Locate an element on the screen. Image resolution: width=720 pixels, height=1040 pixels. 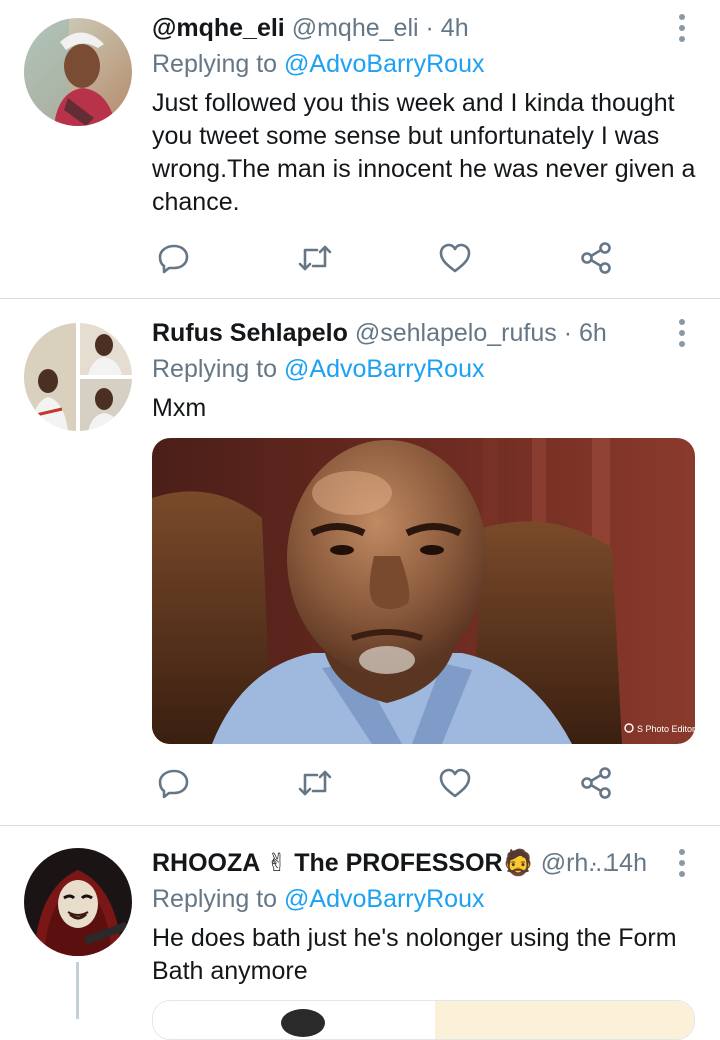
user-handle: @sehlapelo_rufus is located at coordinates (456, 333).